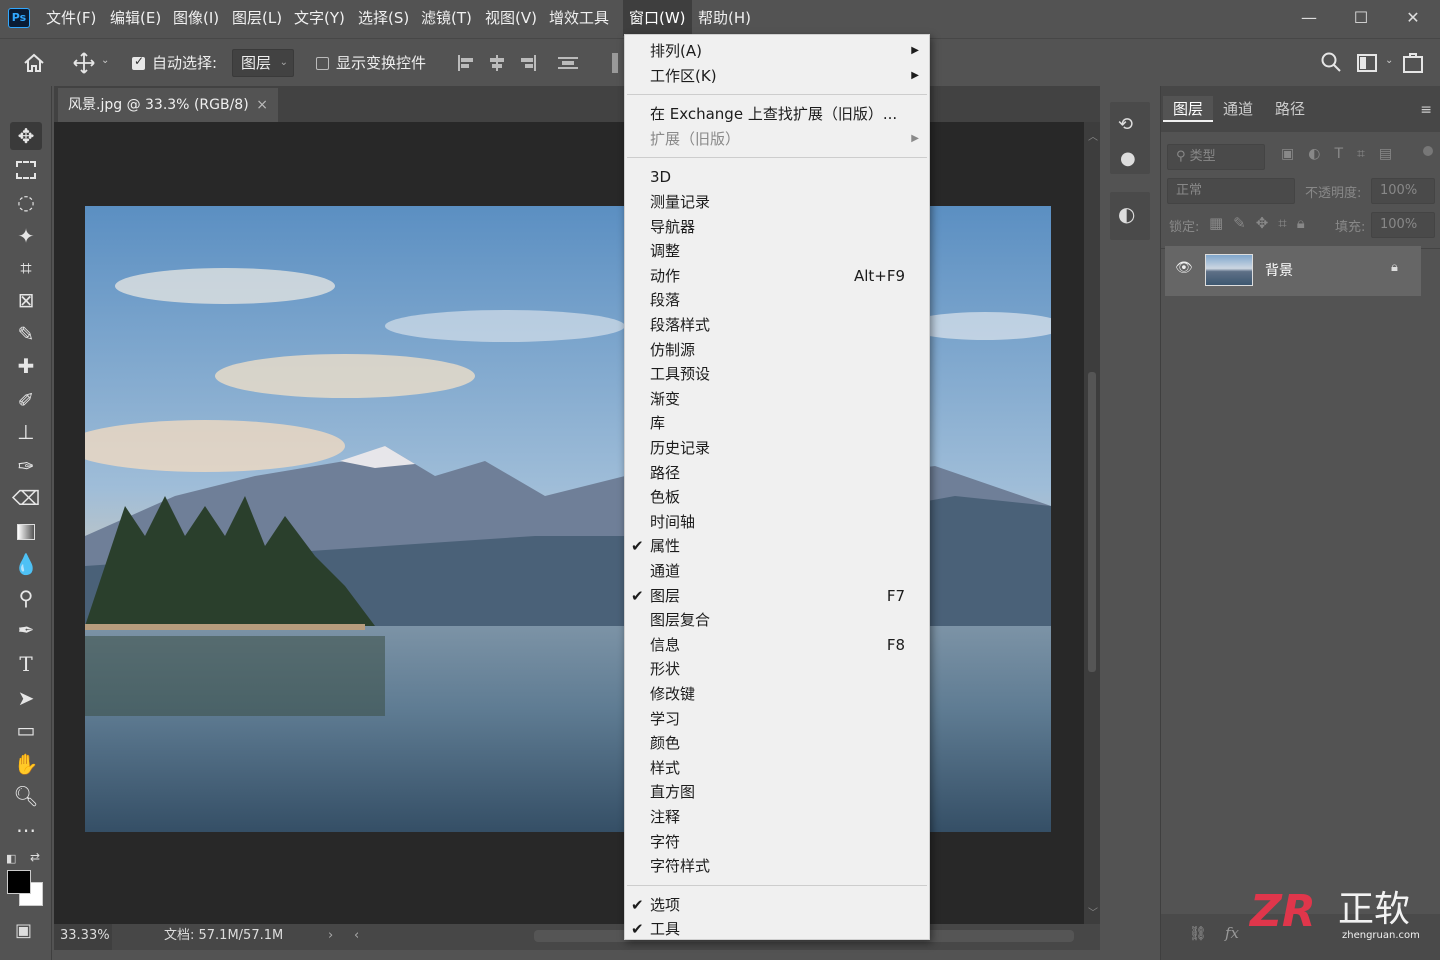  Describe the element at coordinates (777, 866) in the screenshot. I see `window-menu-item: 字符样式` at that location.